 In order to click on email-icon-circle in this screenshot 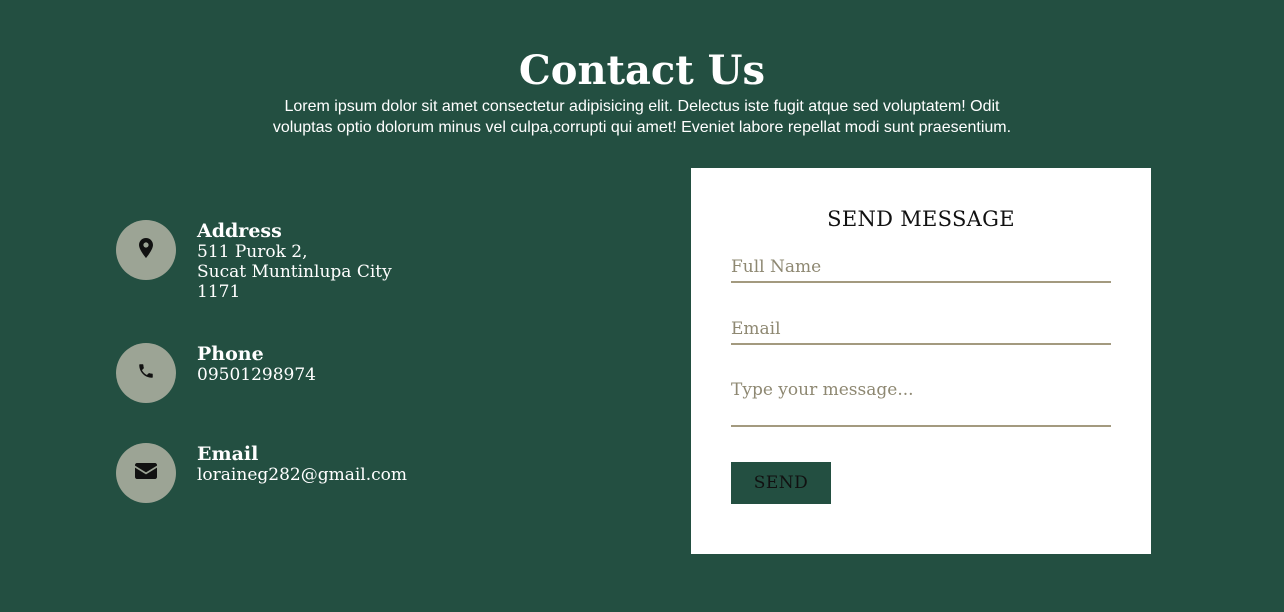, I will do `click(146, 473)`.